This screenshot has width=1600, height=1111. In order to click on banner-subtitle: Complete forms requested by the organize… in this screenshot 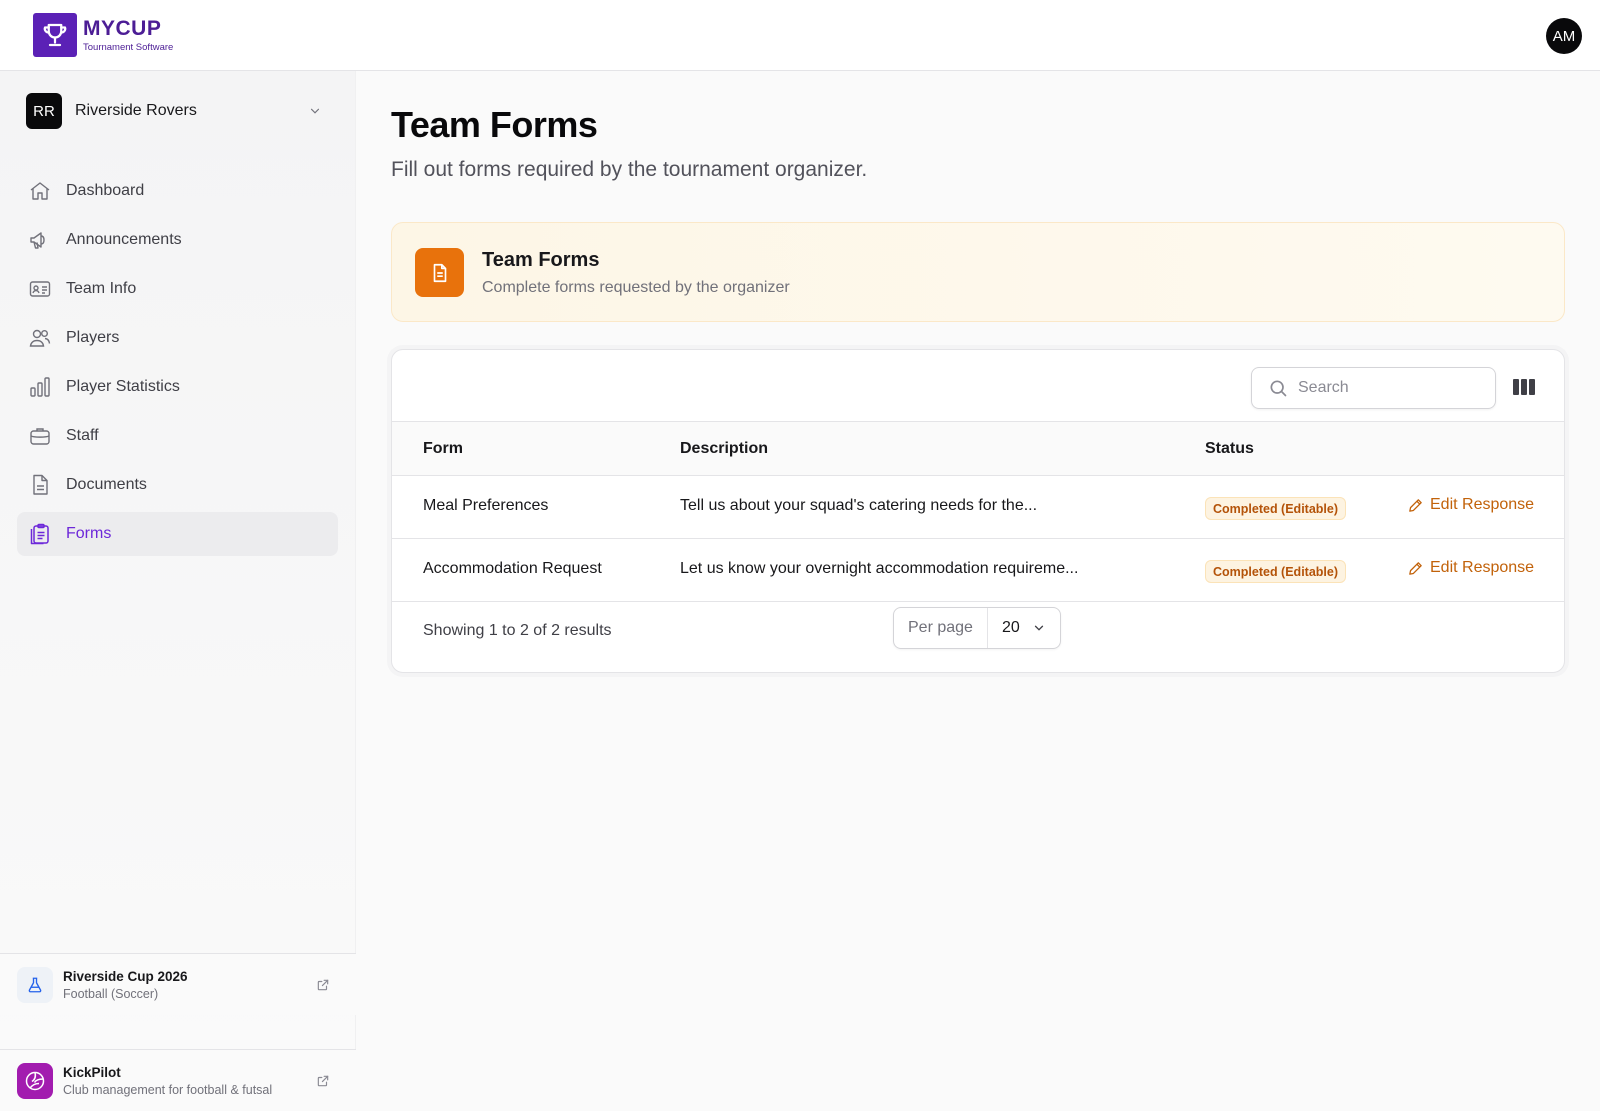, I will do `click(636, 287)`.